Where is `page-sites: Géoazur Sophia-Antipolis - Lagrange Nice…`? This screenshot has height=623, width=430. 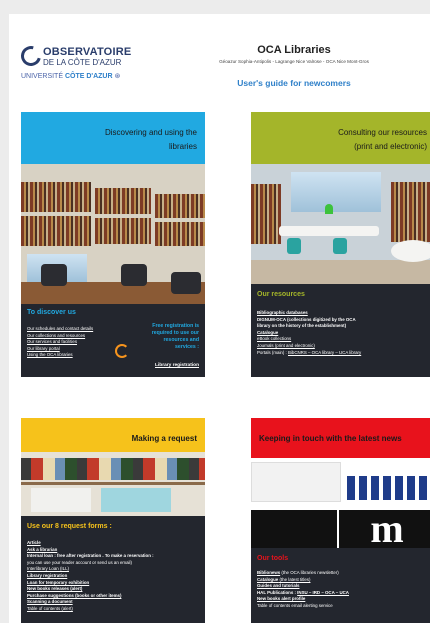
page-sites: Géoazur Sophia-Antipolis - Lagrange Nice… is located at coordinates (294, 61).